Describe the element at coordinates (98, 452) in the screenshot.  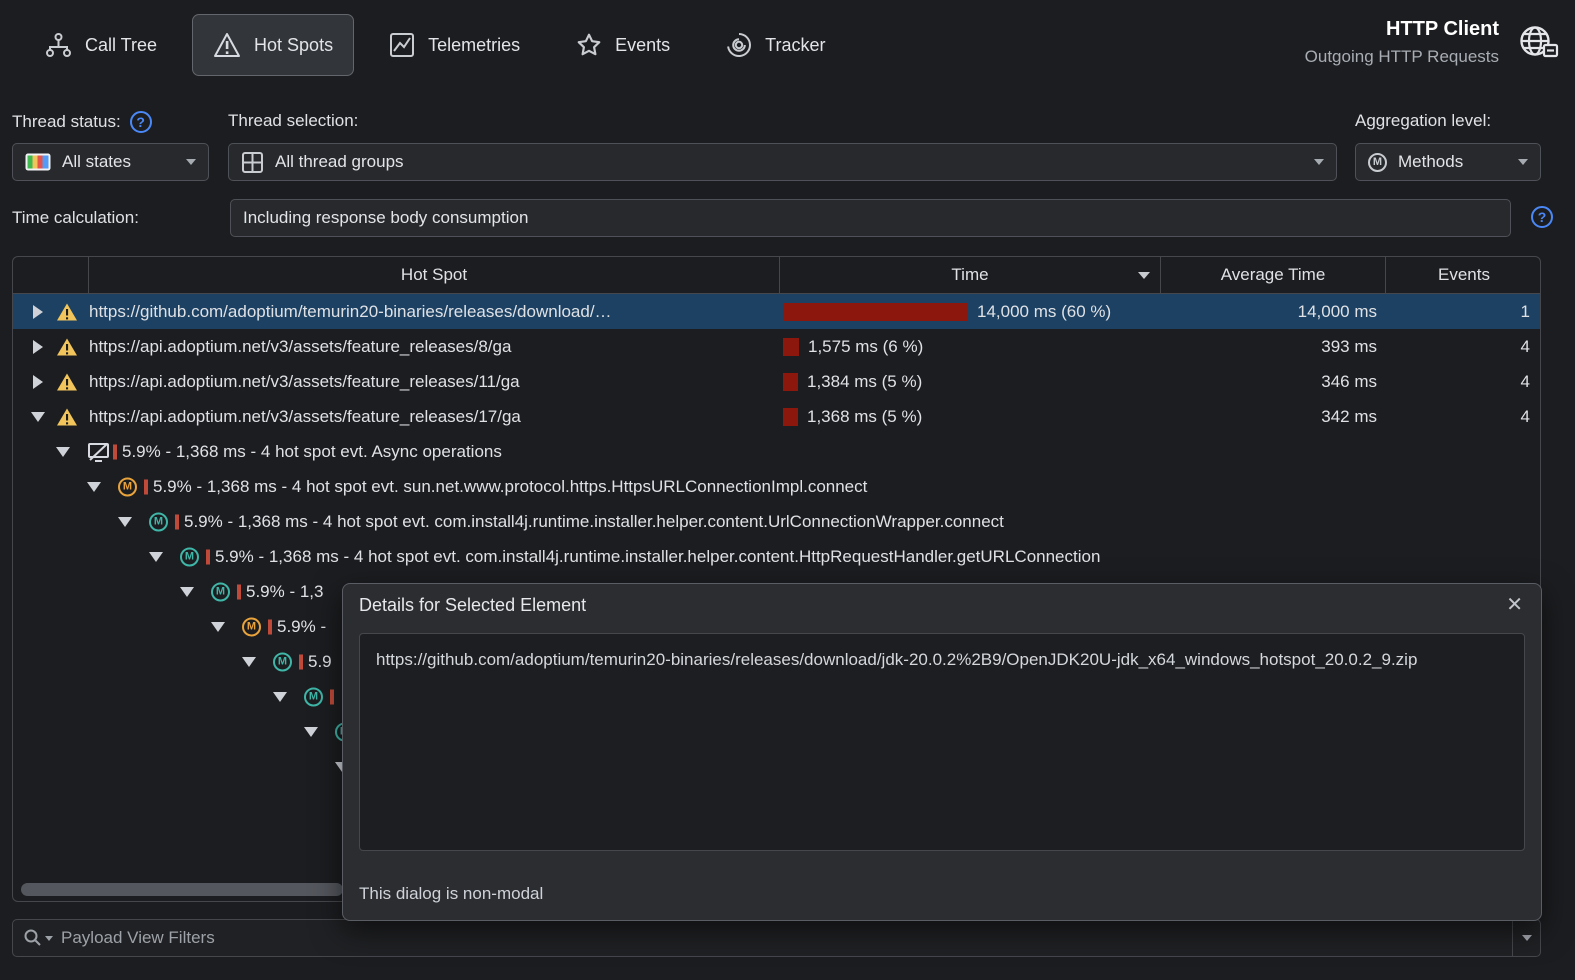
I see `async-operations-icon` at that location.